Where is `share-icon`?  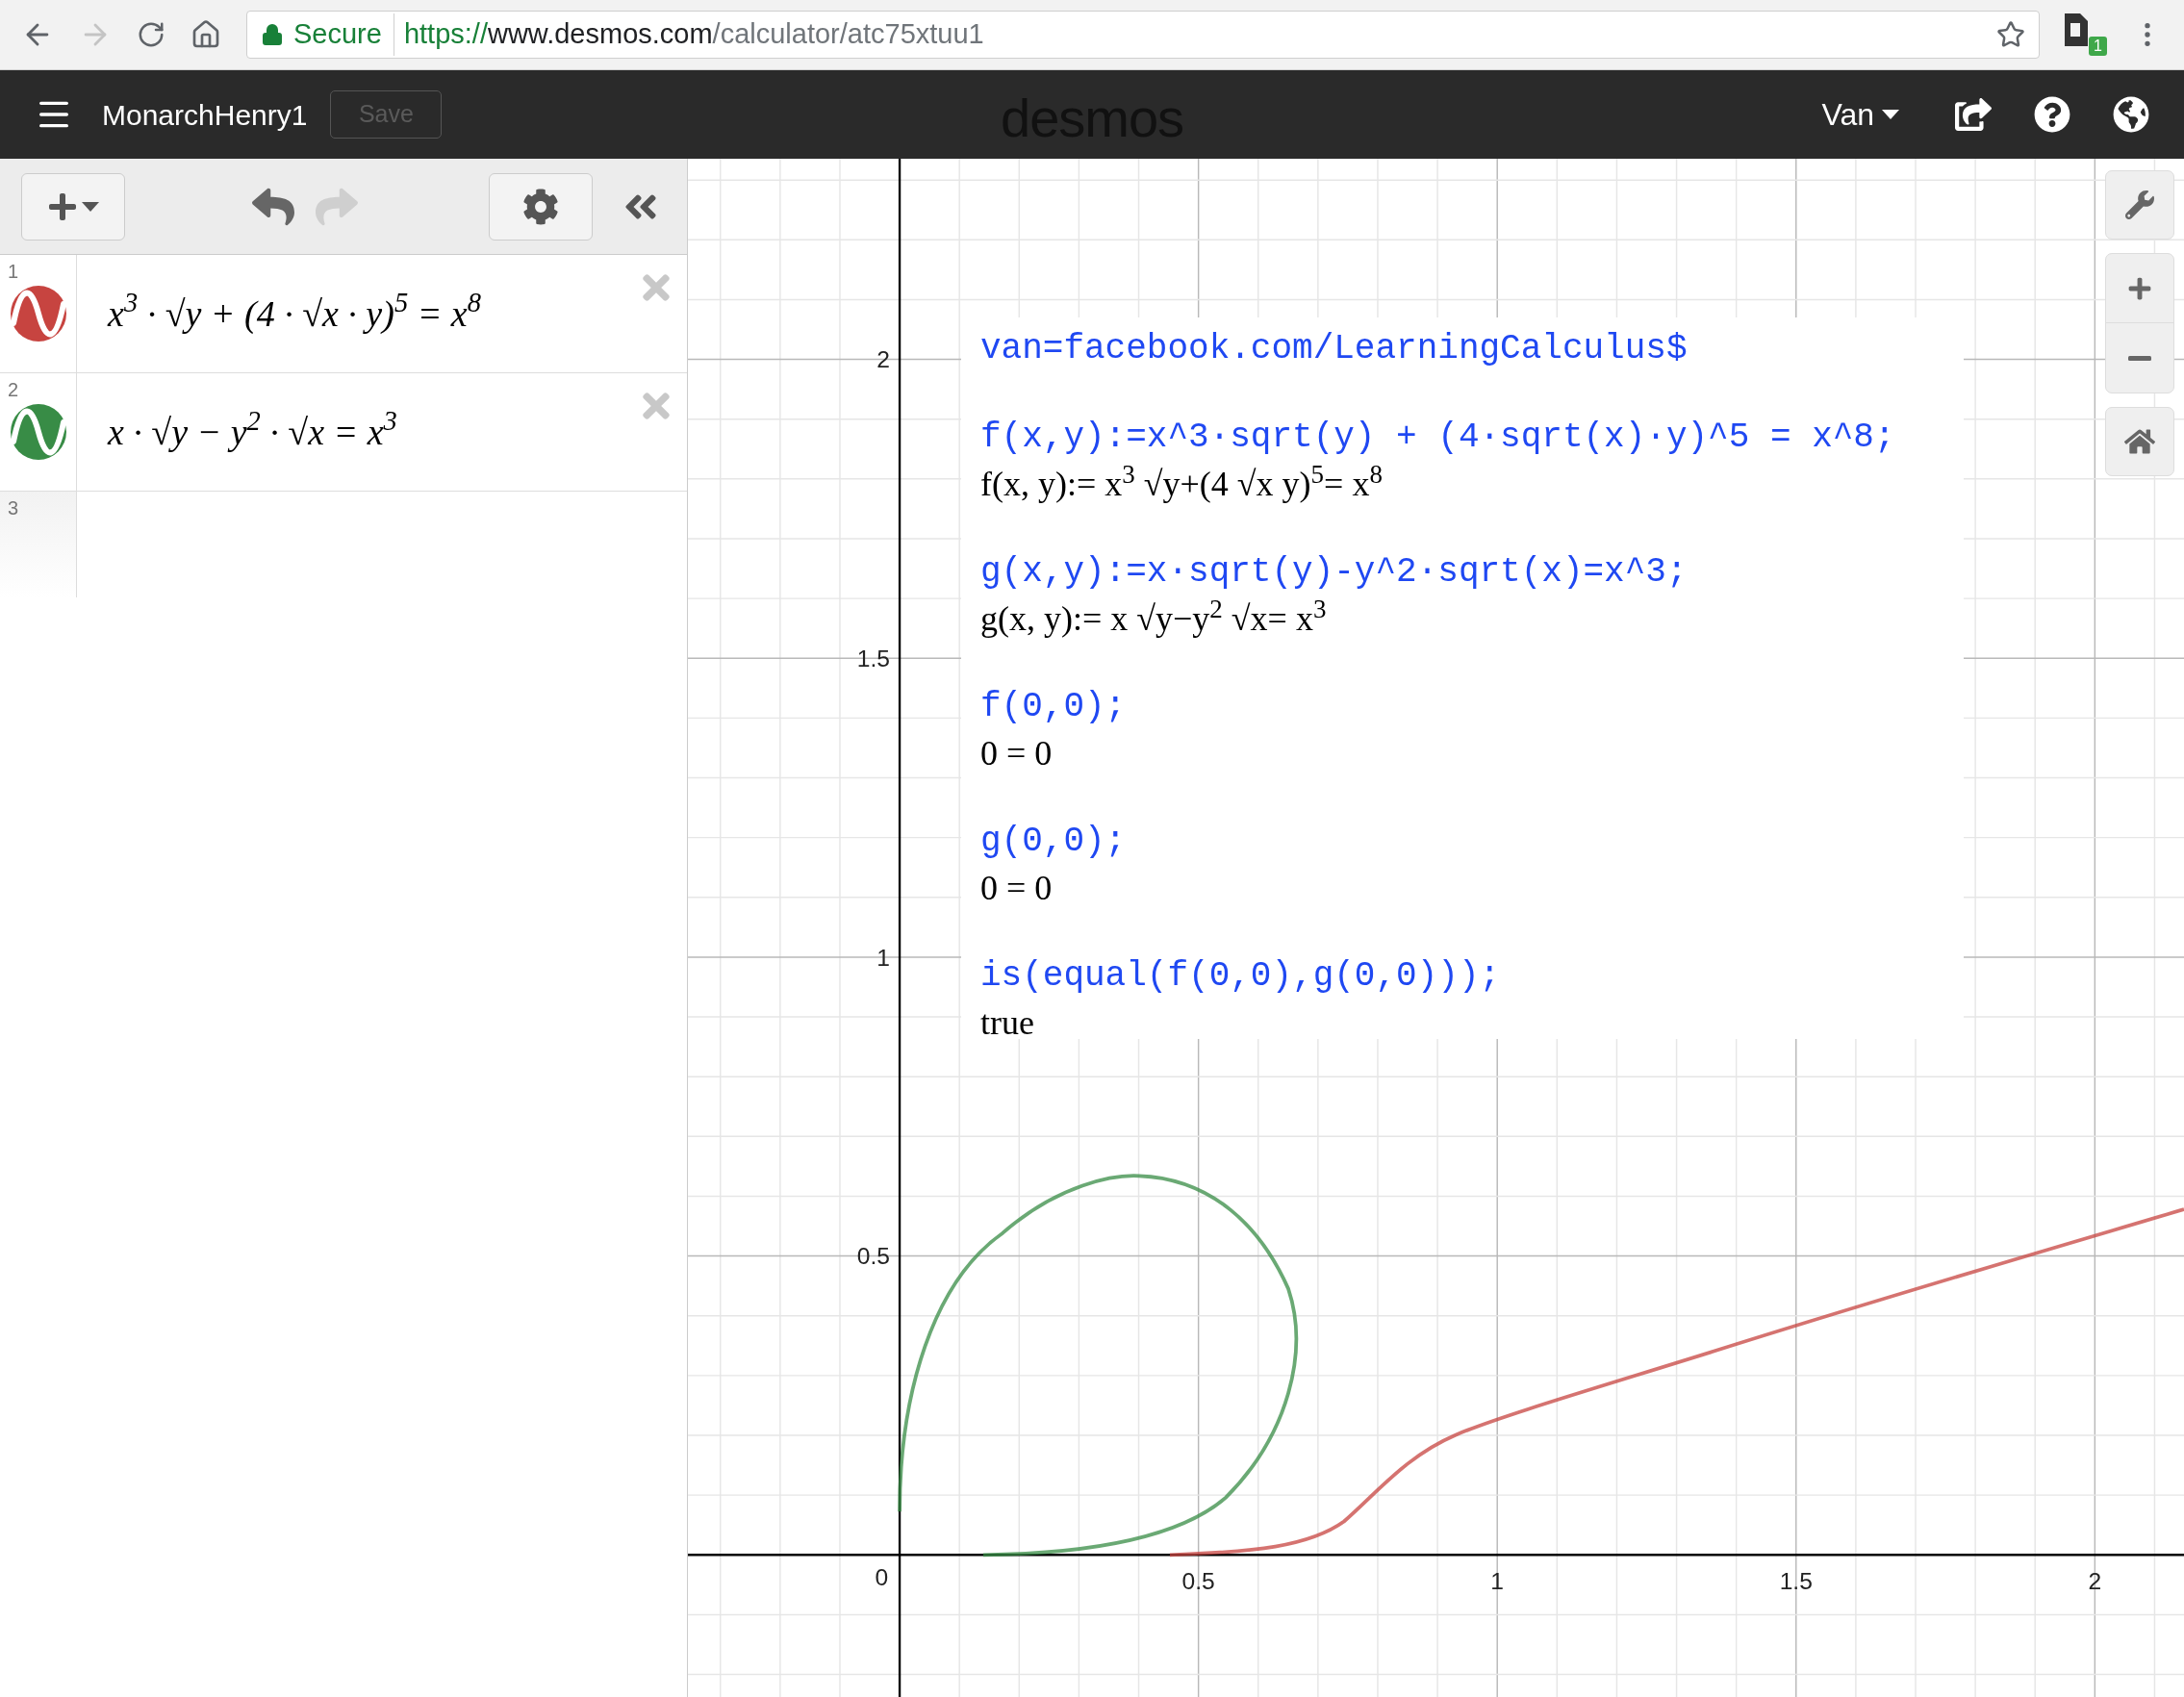
share-icon is located at coordinates (1973, 114).